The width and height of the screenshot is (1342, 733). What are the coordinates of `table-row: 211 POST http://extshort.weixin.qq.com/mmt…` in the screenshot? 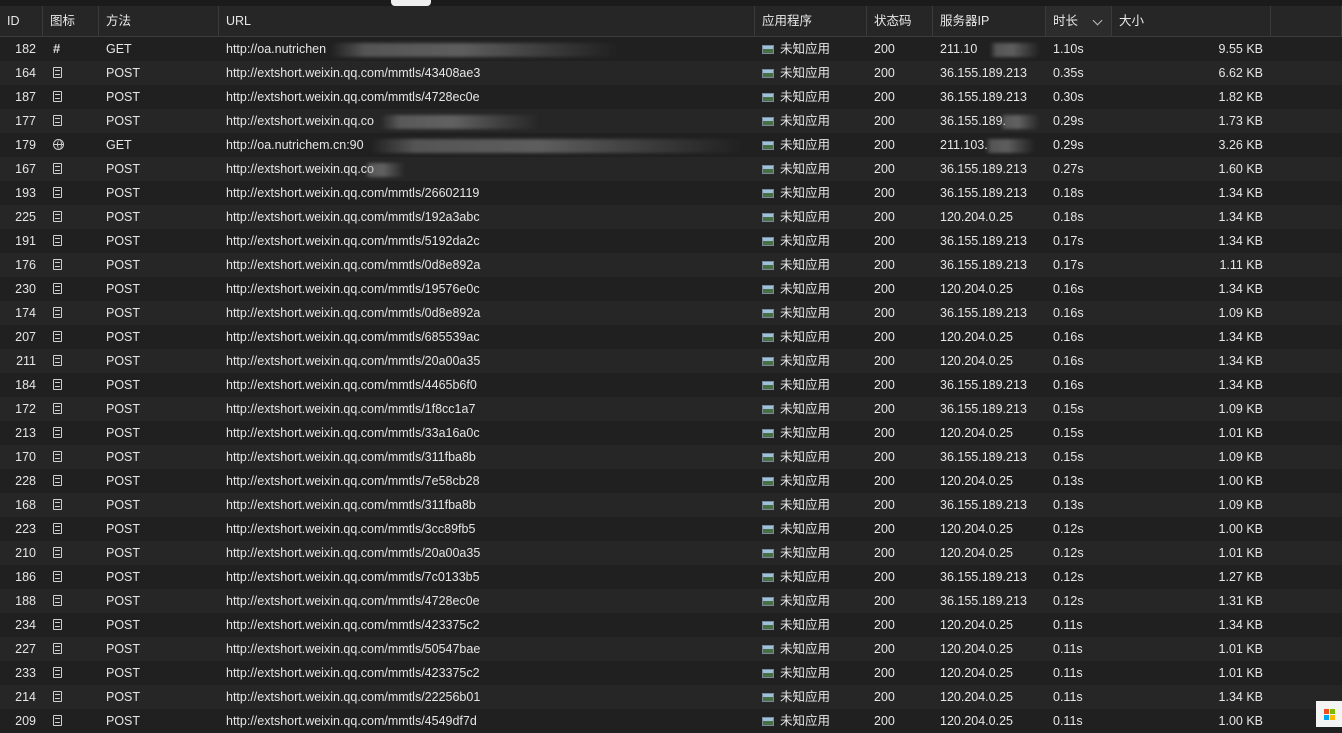 It's located at (671, 361).